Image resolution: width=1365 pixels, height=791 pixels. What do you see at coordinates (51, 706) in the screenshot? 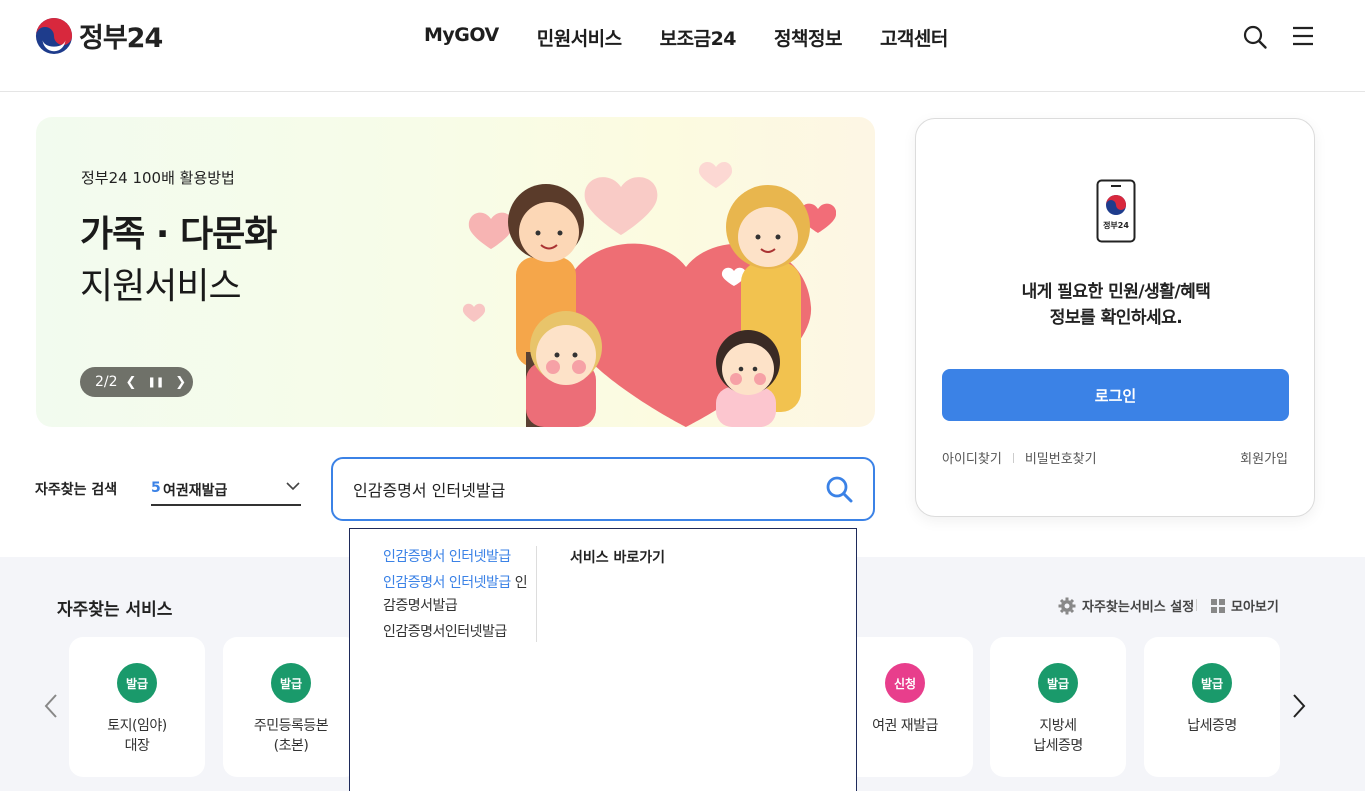
I see `chevron-left-icon` at bounding box center [51, 706].